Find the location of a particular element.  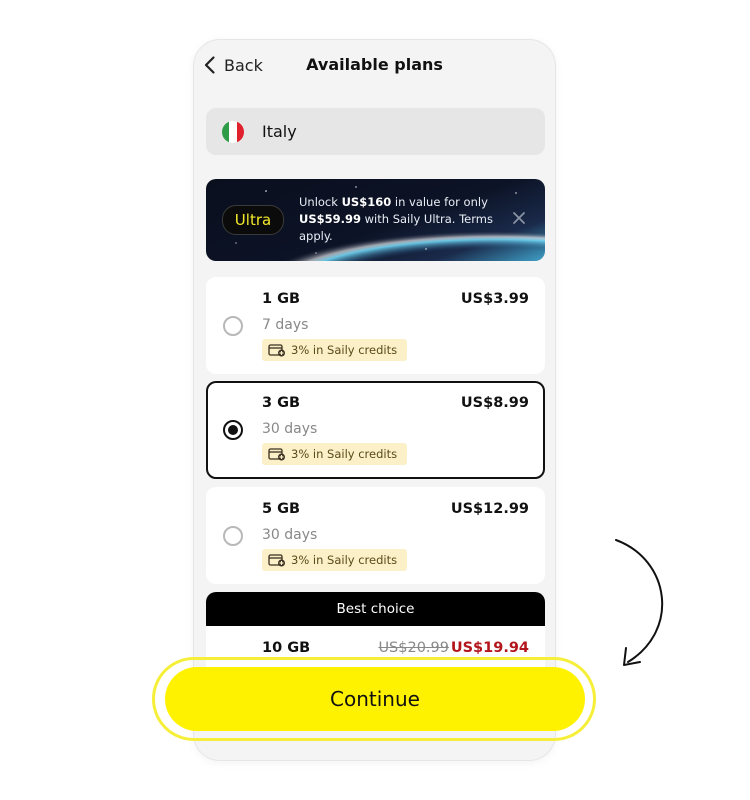

country-selector: Italy is located at coordinates (375, 131).